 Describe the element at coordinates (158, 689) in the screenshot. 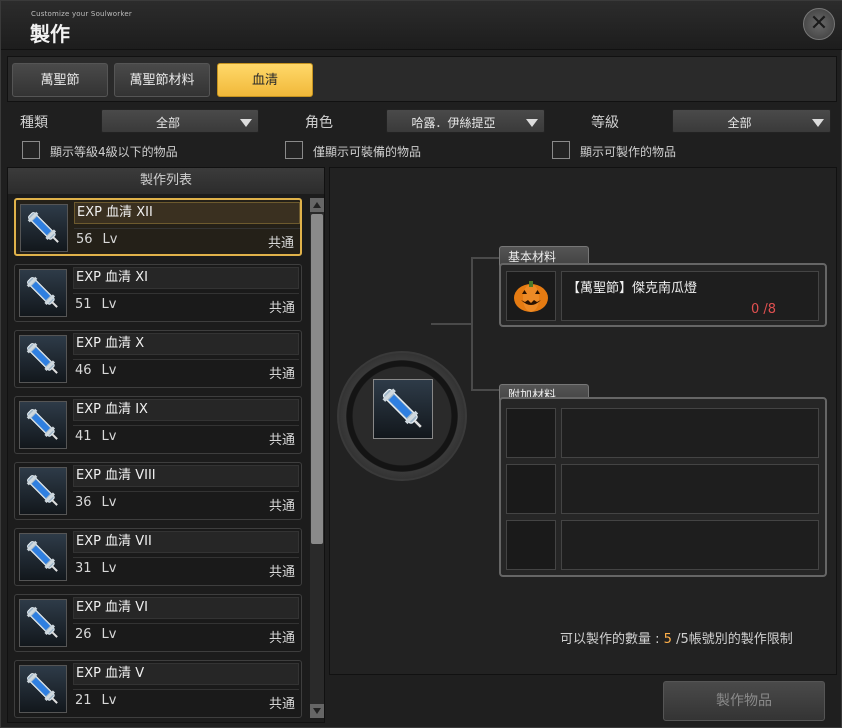

I see `list-item: EXP 血清 V 21 Lv 共通` at that location.